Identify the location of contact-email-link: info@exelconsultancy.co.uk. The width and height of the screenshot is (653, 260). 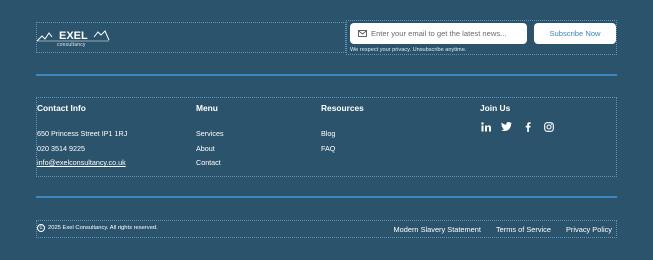
(81, 162).